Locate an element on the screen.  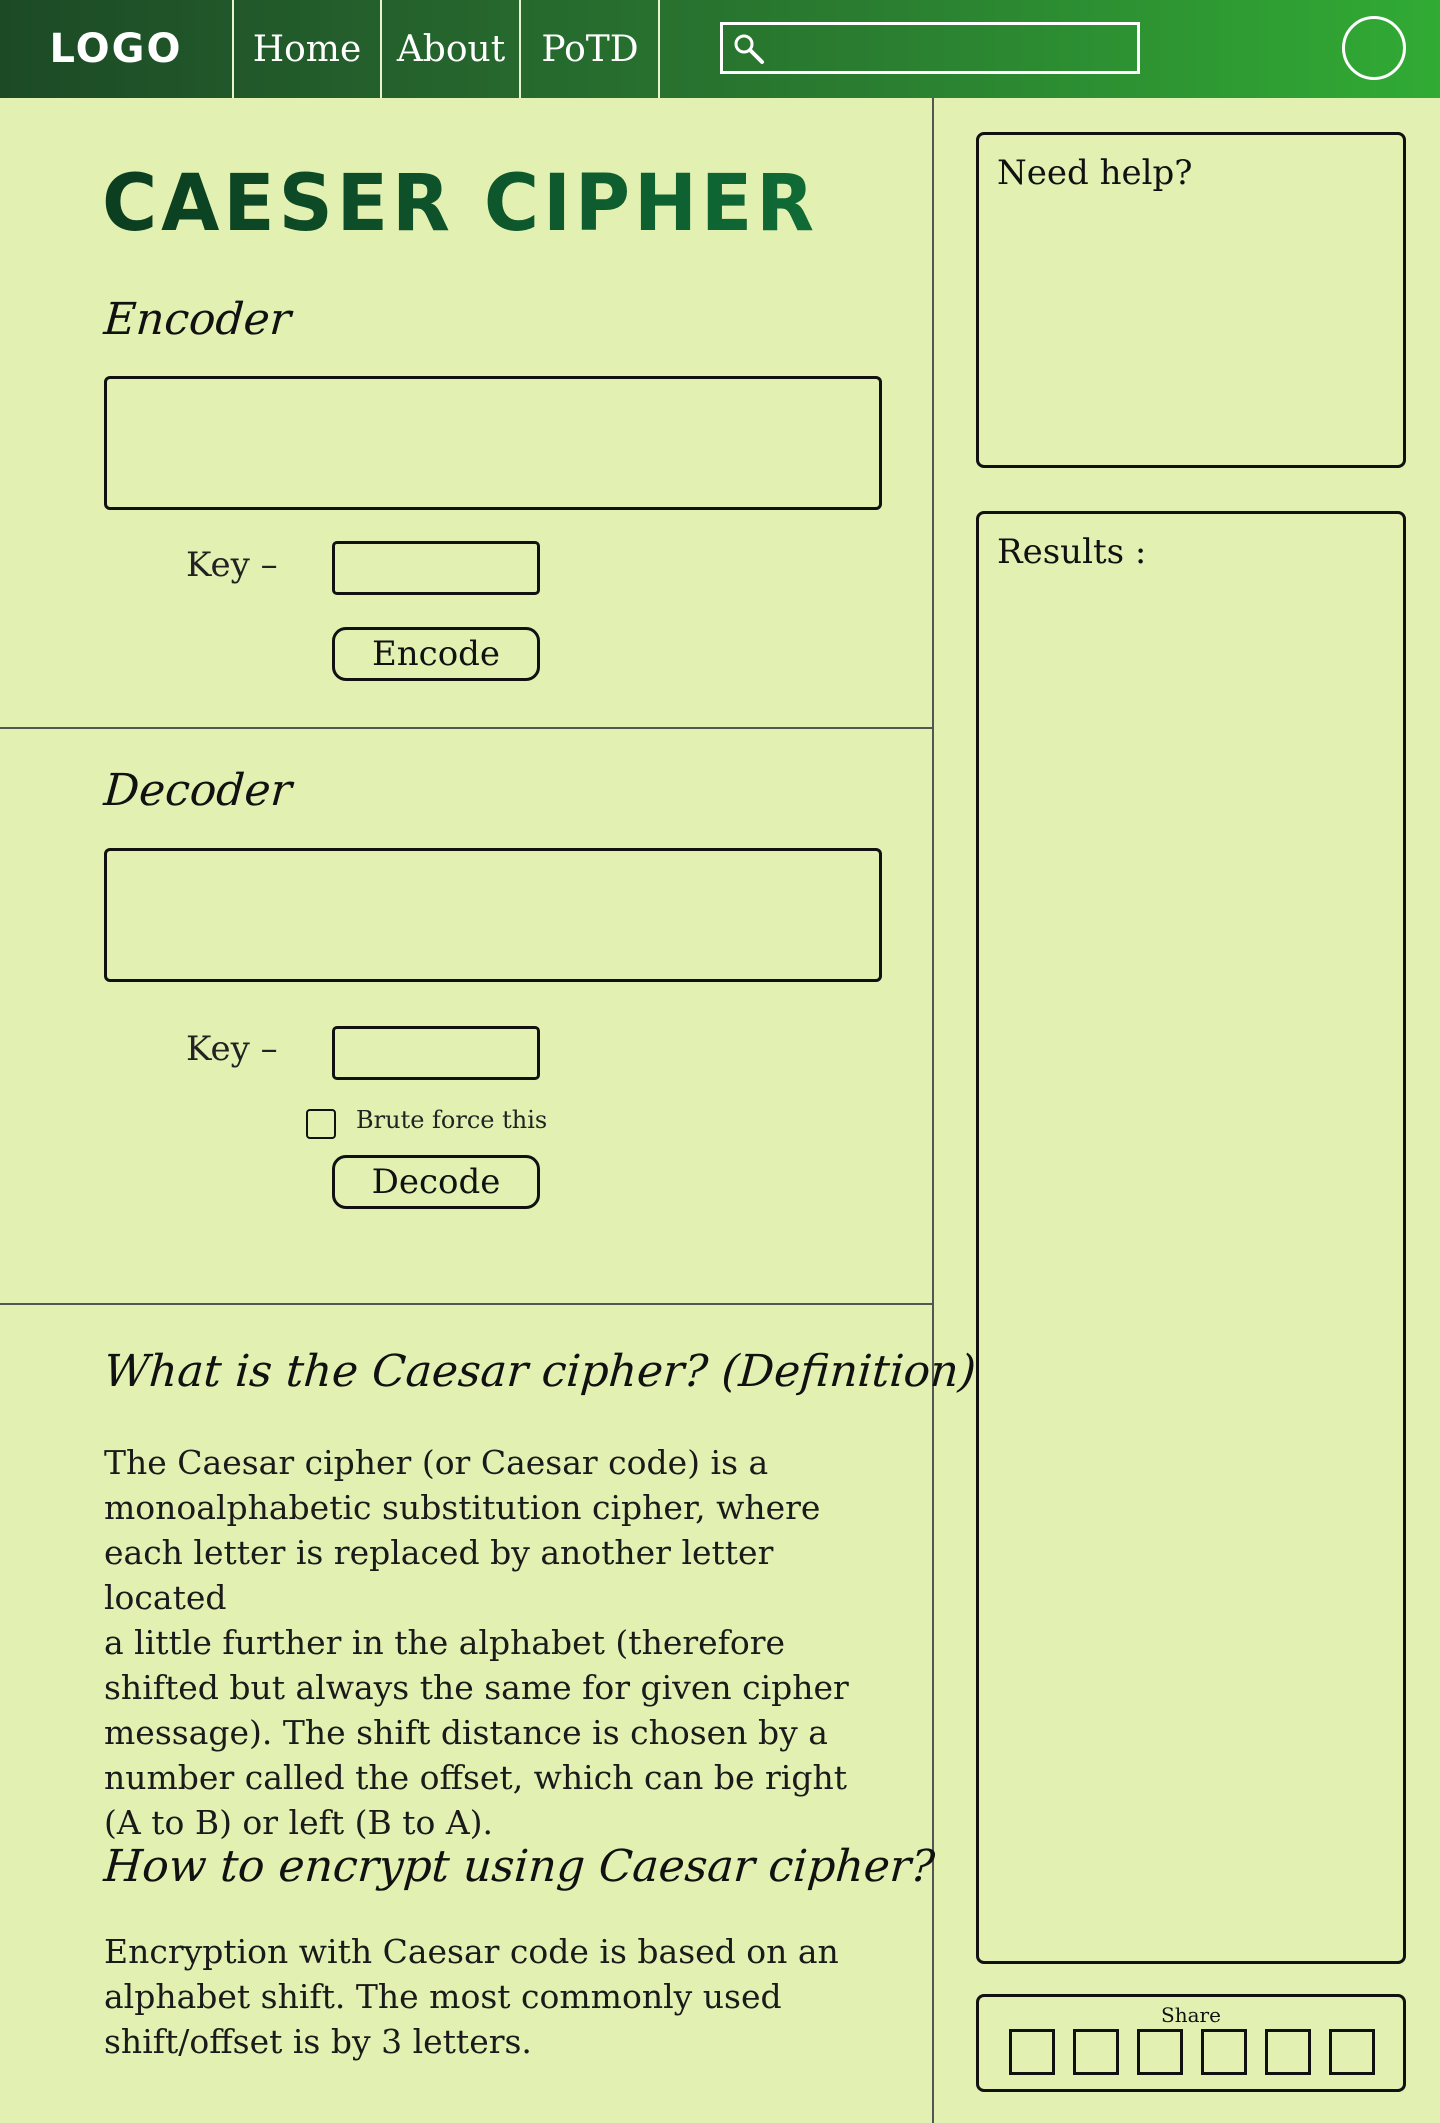
nav-potd: PoTD is located at coordinates (589, 49).